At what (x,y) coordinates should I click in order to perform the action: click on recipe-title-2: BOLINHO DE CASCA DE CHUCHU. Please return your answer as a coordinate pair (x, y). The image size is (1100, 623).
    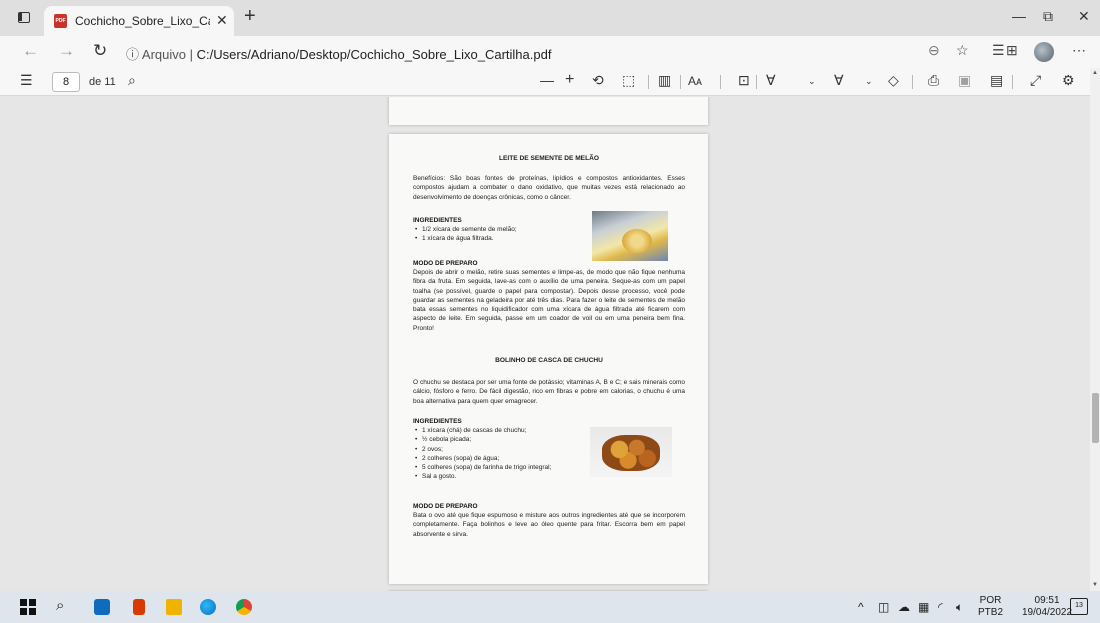
    Looking at the image, I should click on (549, 360).